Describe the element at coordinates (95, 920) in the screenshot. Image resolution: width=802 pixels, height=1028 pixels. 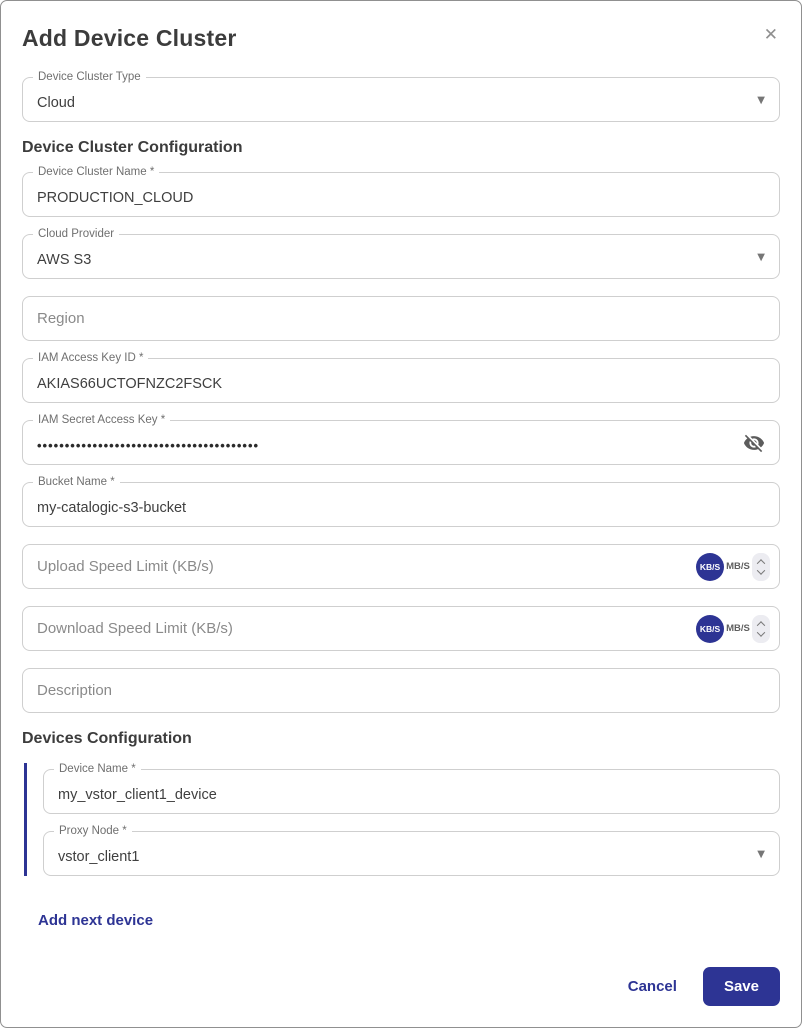
I see `add-next-device-button: Add next device` at that location.